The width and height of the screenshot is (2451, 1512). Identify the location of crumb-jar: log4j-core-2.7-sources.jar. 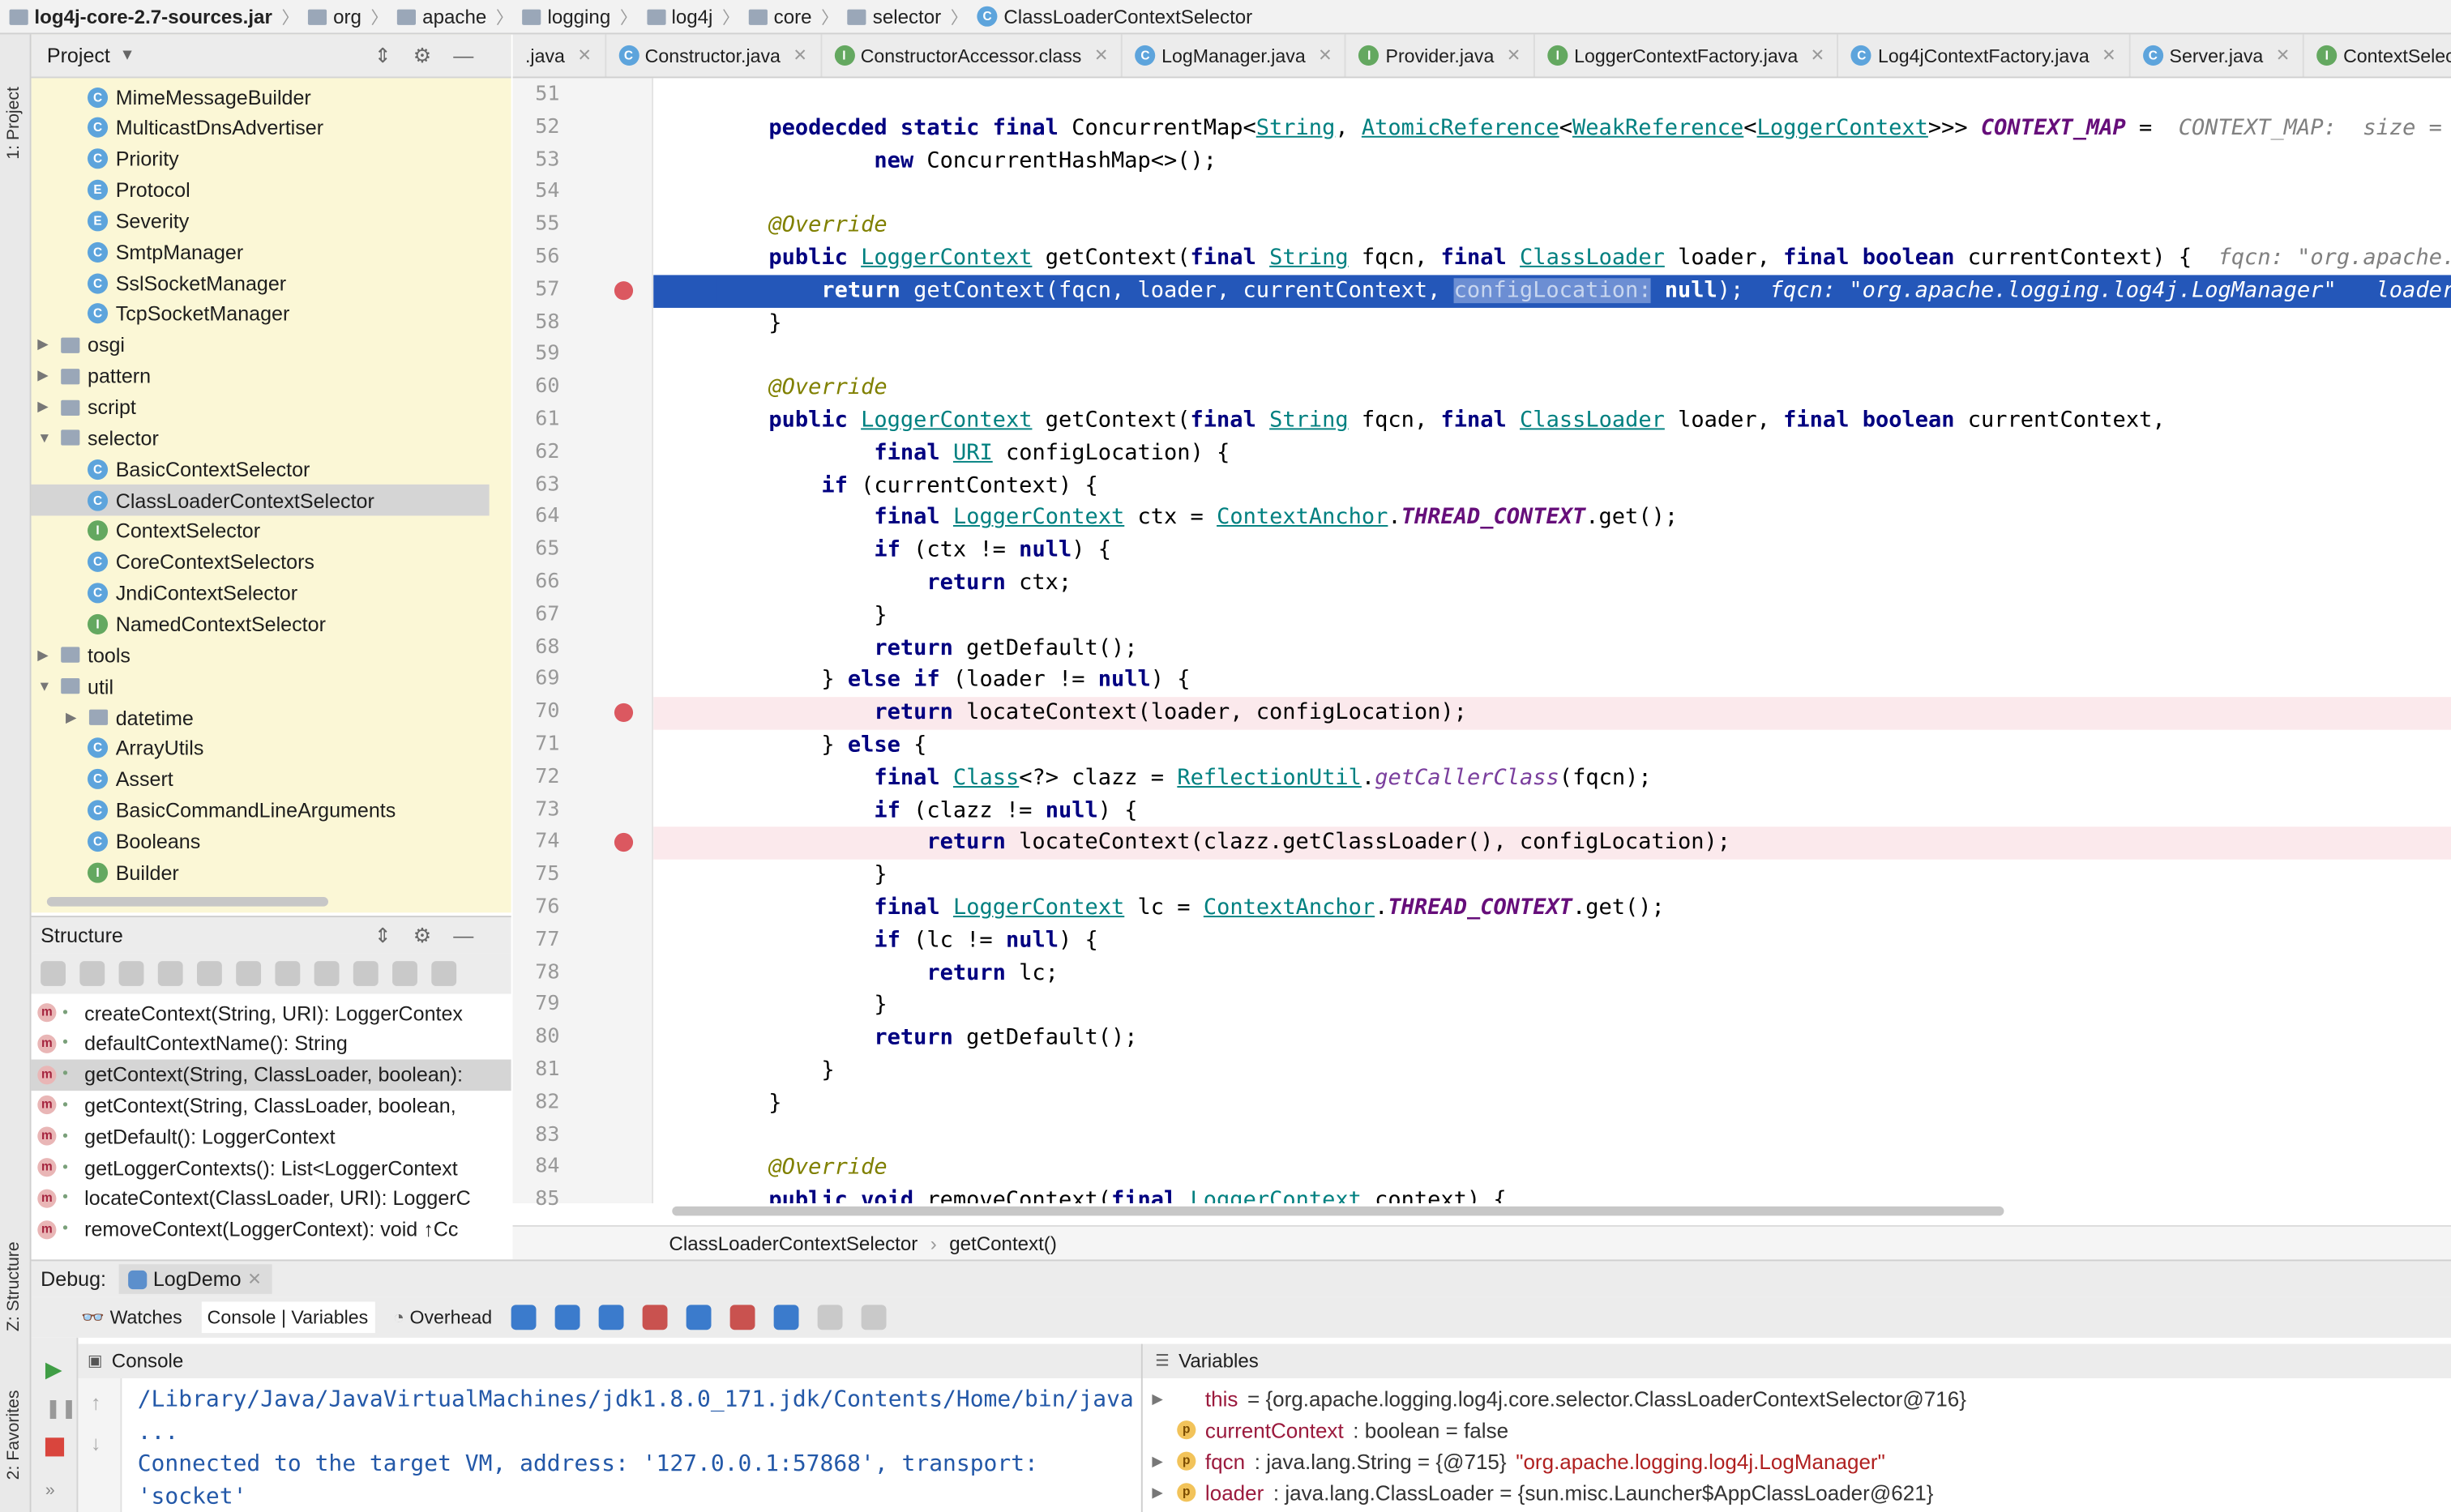
(140, 17).